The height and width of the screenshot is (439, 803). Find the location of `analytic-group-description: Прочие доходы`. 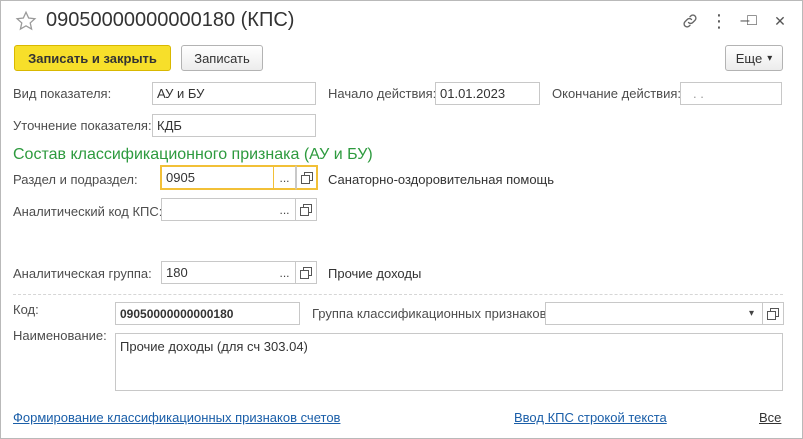

analytic-group-description: Прочие доходы is located at coordinates (375, 273).